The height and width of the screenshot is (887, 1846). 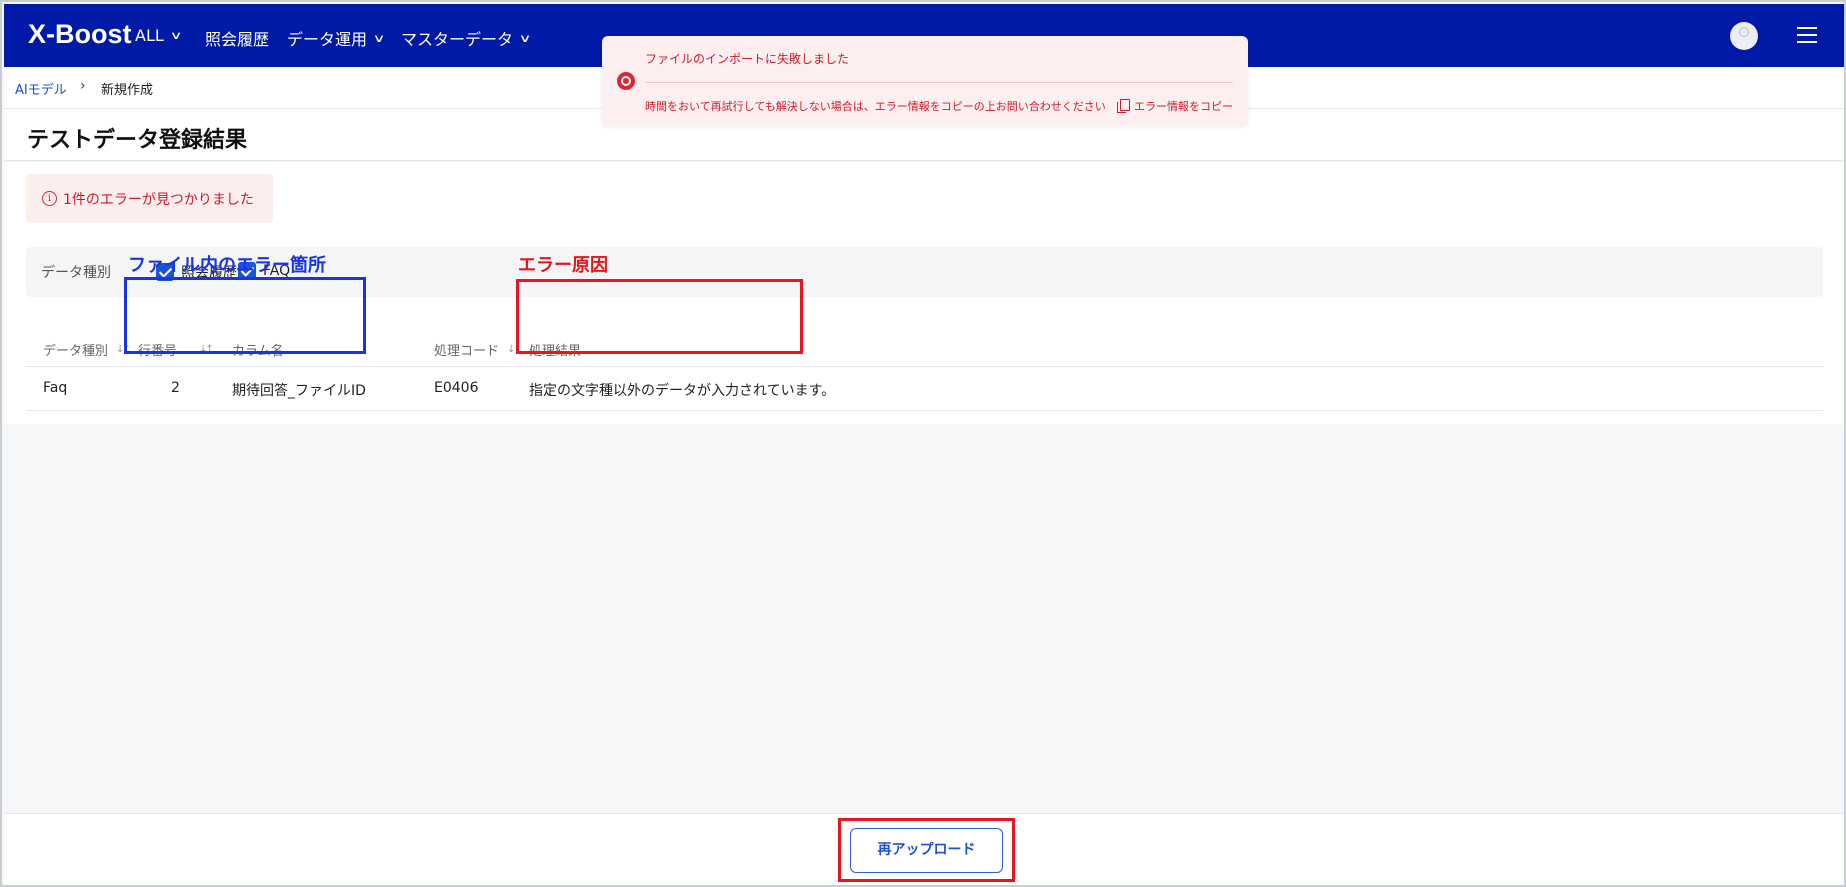 I want to click on app-logo: X-Boost, so click(x=80, y=34).